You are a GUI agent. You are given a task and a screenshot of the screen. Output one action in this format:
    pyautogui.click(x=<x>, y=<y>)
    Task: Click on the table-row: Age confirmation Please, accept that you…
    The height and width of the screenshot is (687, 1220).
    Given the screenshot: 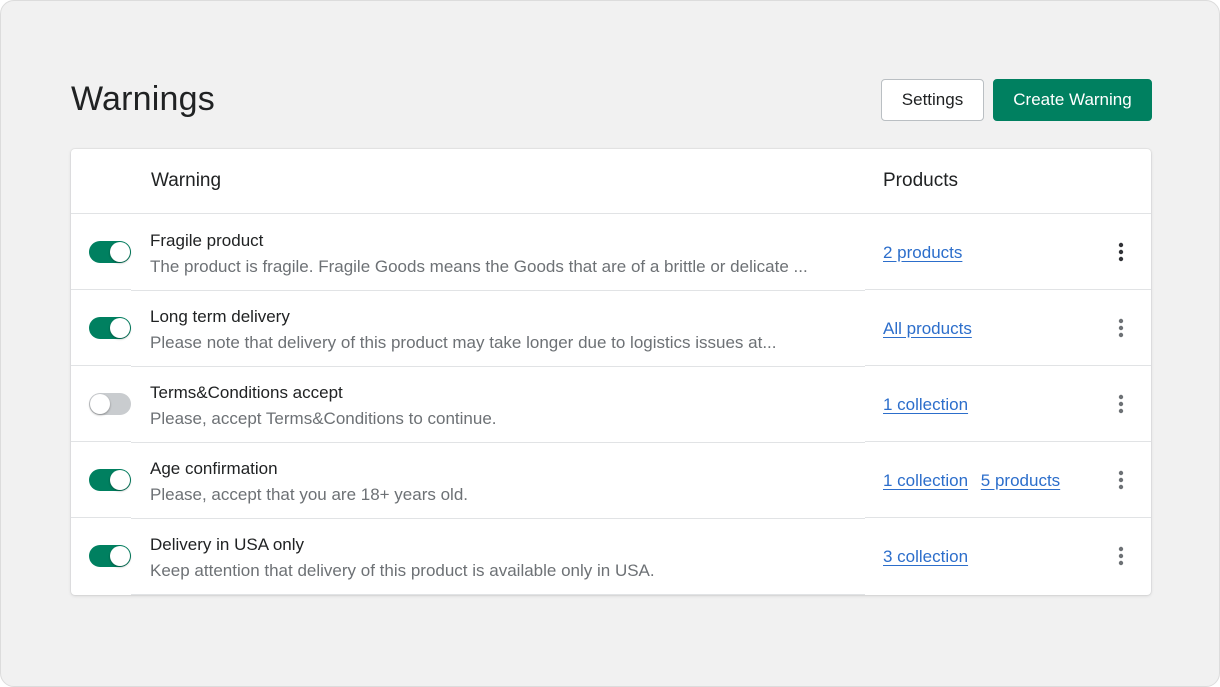 What is the action you would take?
    pyautogui.click(x=611, y=480)
    